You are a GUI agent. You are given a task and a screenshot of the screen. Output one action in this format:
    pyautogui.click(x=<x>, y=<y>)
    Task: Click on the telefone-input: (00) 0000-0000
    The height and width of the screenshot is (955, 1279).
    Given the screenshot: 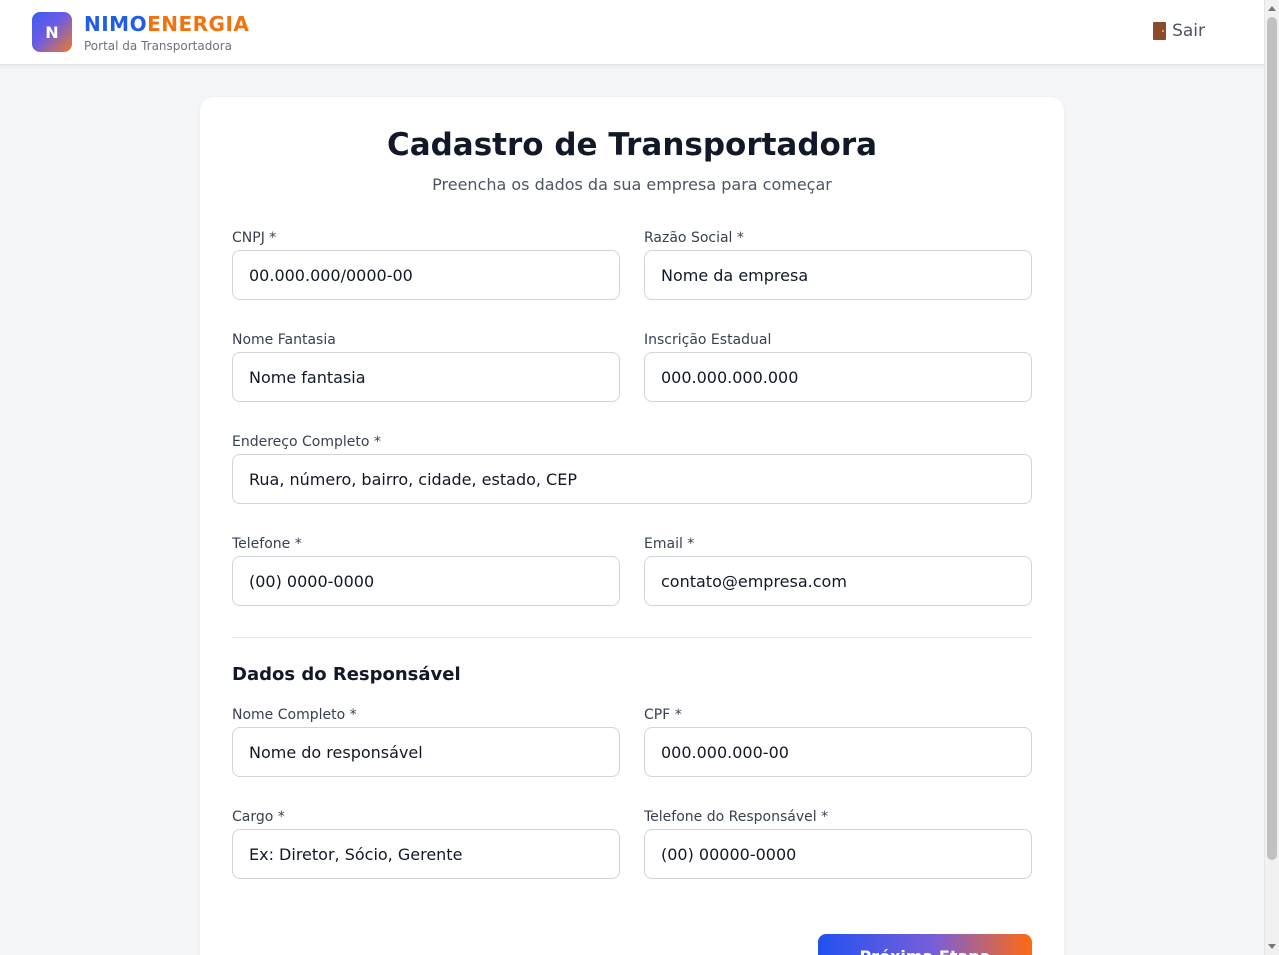 What is the action you would take?
    pyautogui.click(x=426, y=581)
    